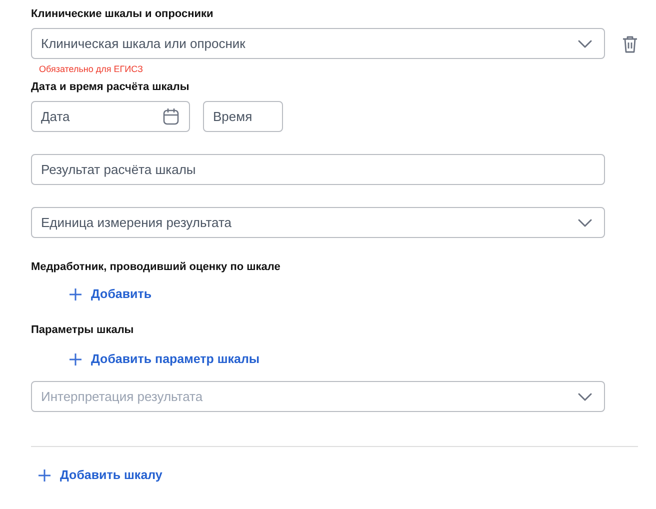 The image size is (656, 509). I want to click on error-message: Обязательно для ЕГИСЗ, so click(91, 69).